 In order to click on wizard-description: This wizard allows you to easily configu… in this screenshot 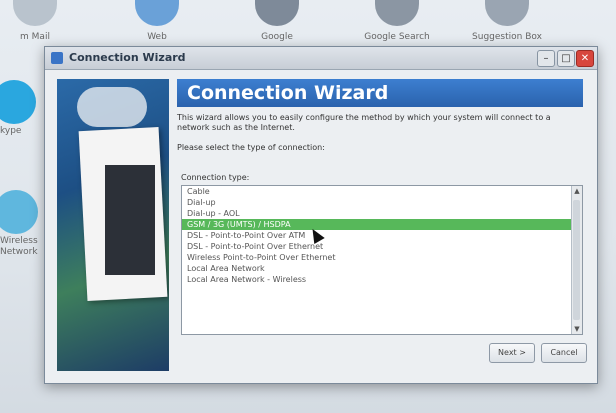, I will do `click(364, 122)`.